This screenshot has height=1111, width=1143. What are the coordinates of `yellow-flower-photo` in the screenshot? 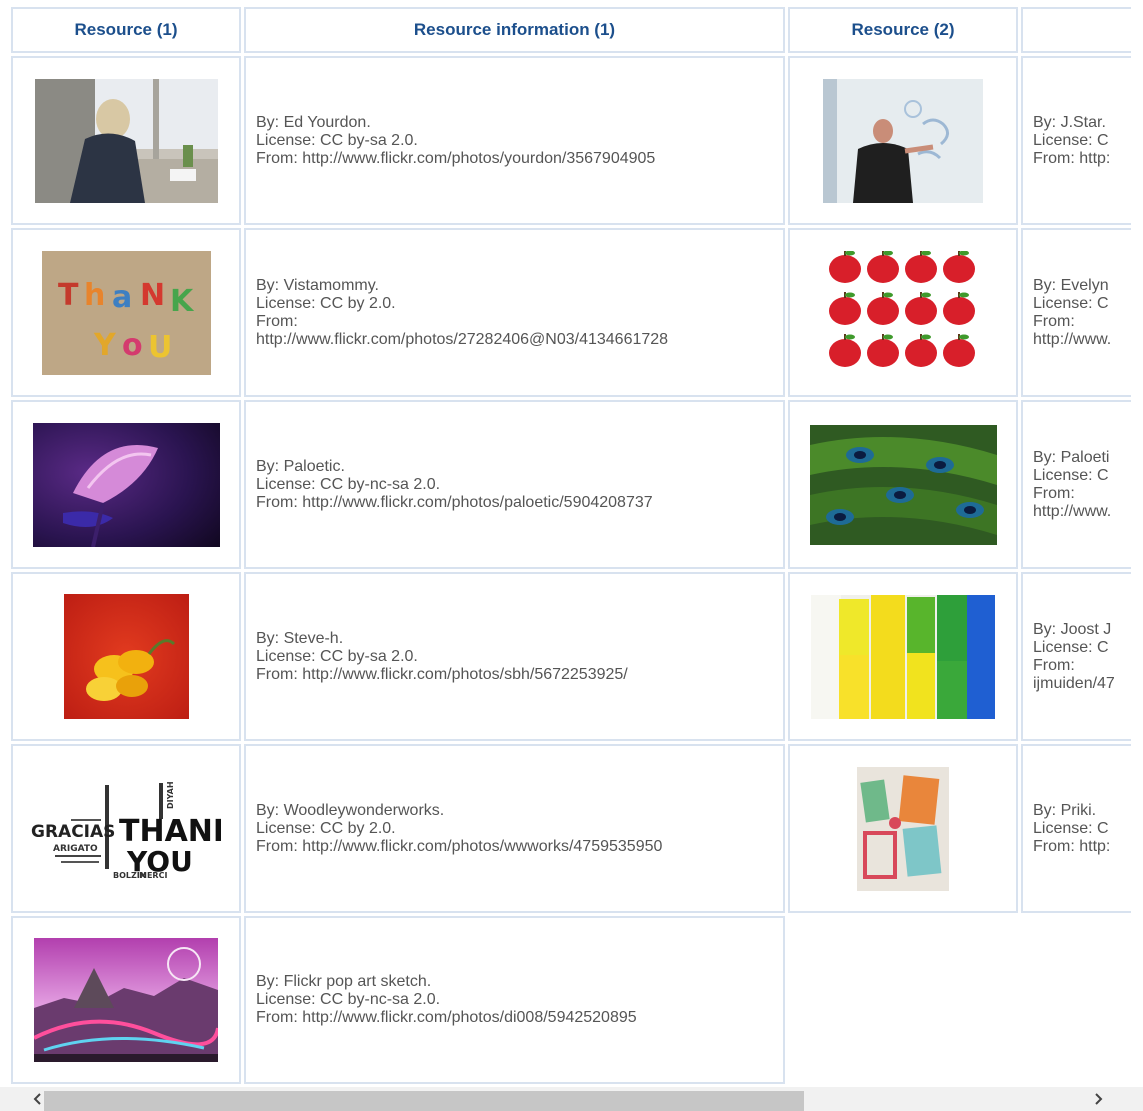 It's located at (126, 656).